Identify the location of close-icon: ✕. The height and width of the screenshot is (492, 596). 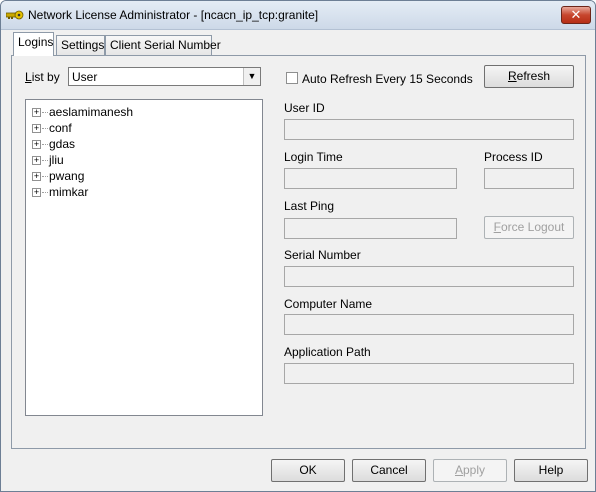
(576, 14).